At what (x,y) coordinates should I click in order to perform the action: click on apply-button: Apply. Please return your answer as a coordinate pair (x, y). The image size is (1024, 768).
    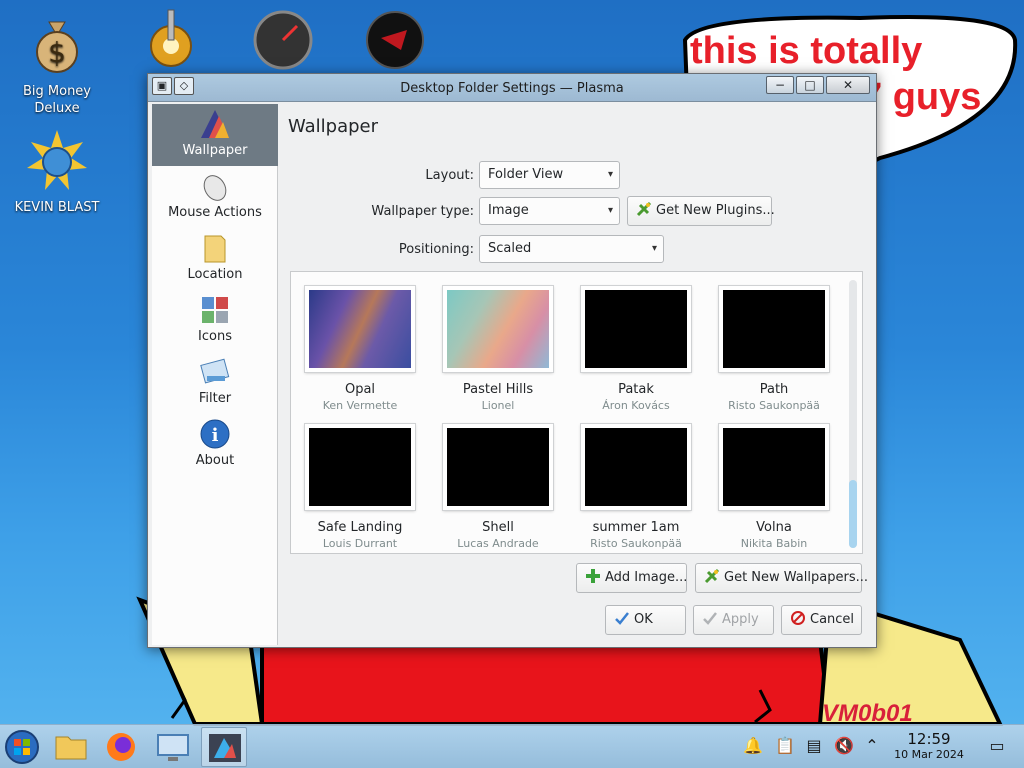
    Looking at the image, I should click on (733, 620).